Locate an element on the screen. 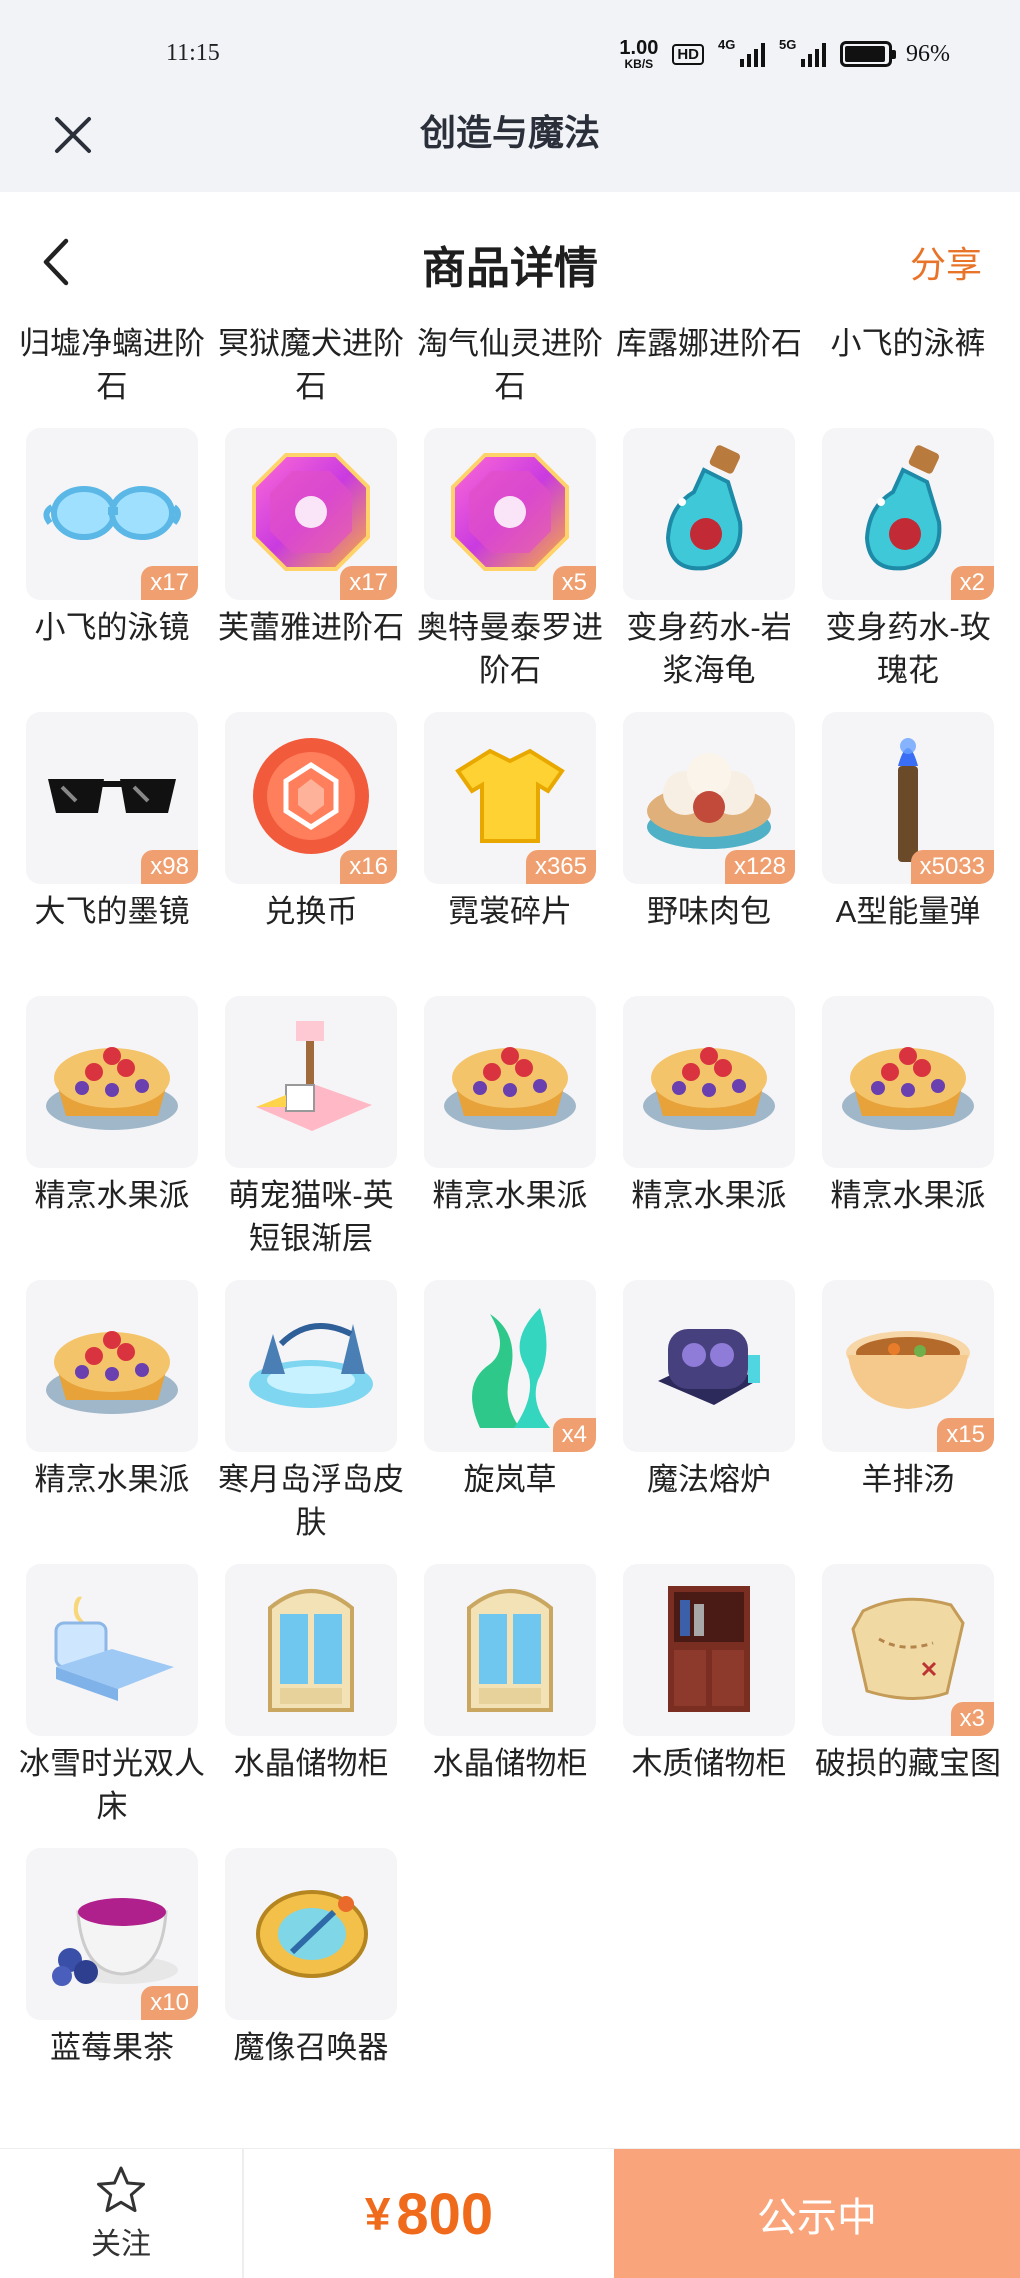 The width and height of the screenshot is (1020, 2278). item-card: x17 芙蕾雅进阶石 is located at coordinates (311, 570).